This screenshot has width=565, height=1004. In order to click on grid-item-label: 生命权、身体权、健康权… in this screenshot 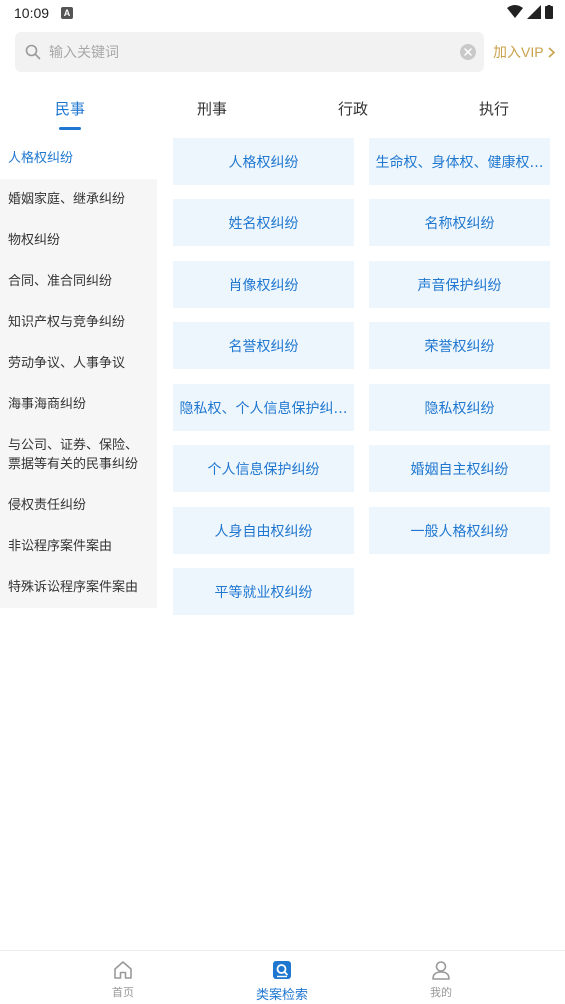, I will do `click(459, 162)`.